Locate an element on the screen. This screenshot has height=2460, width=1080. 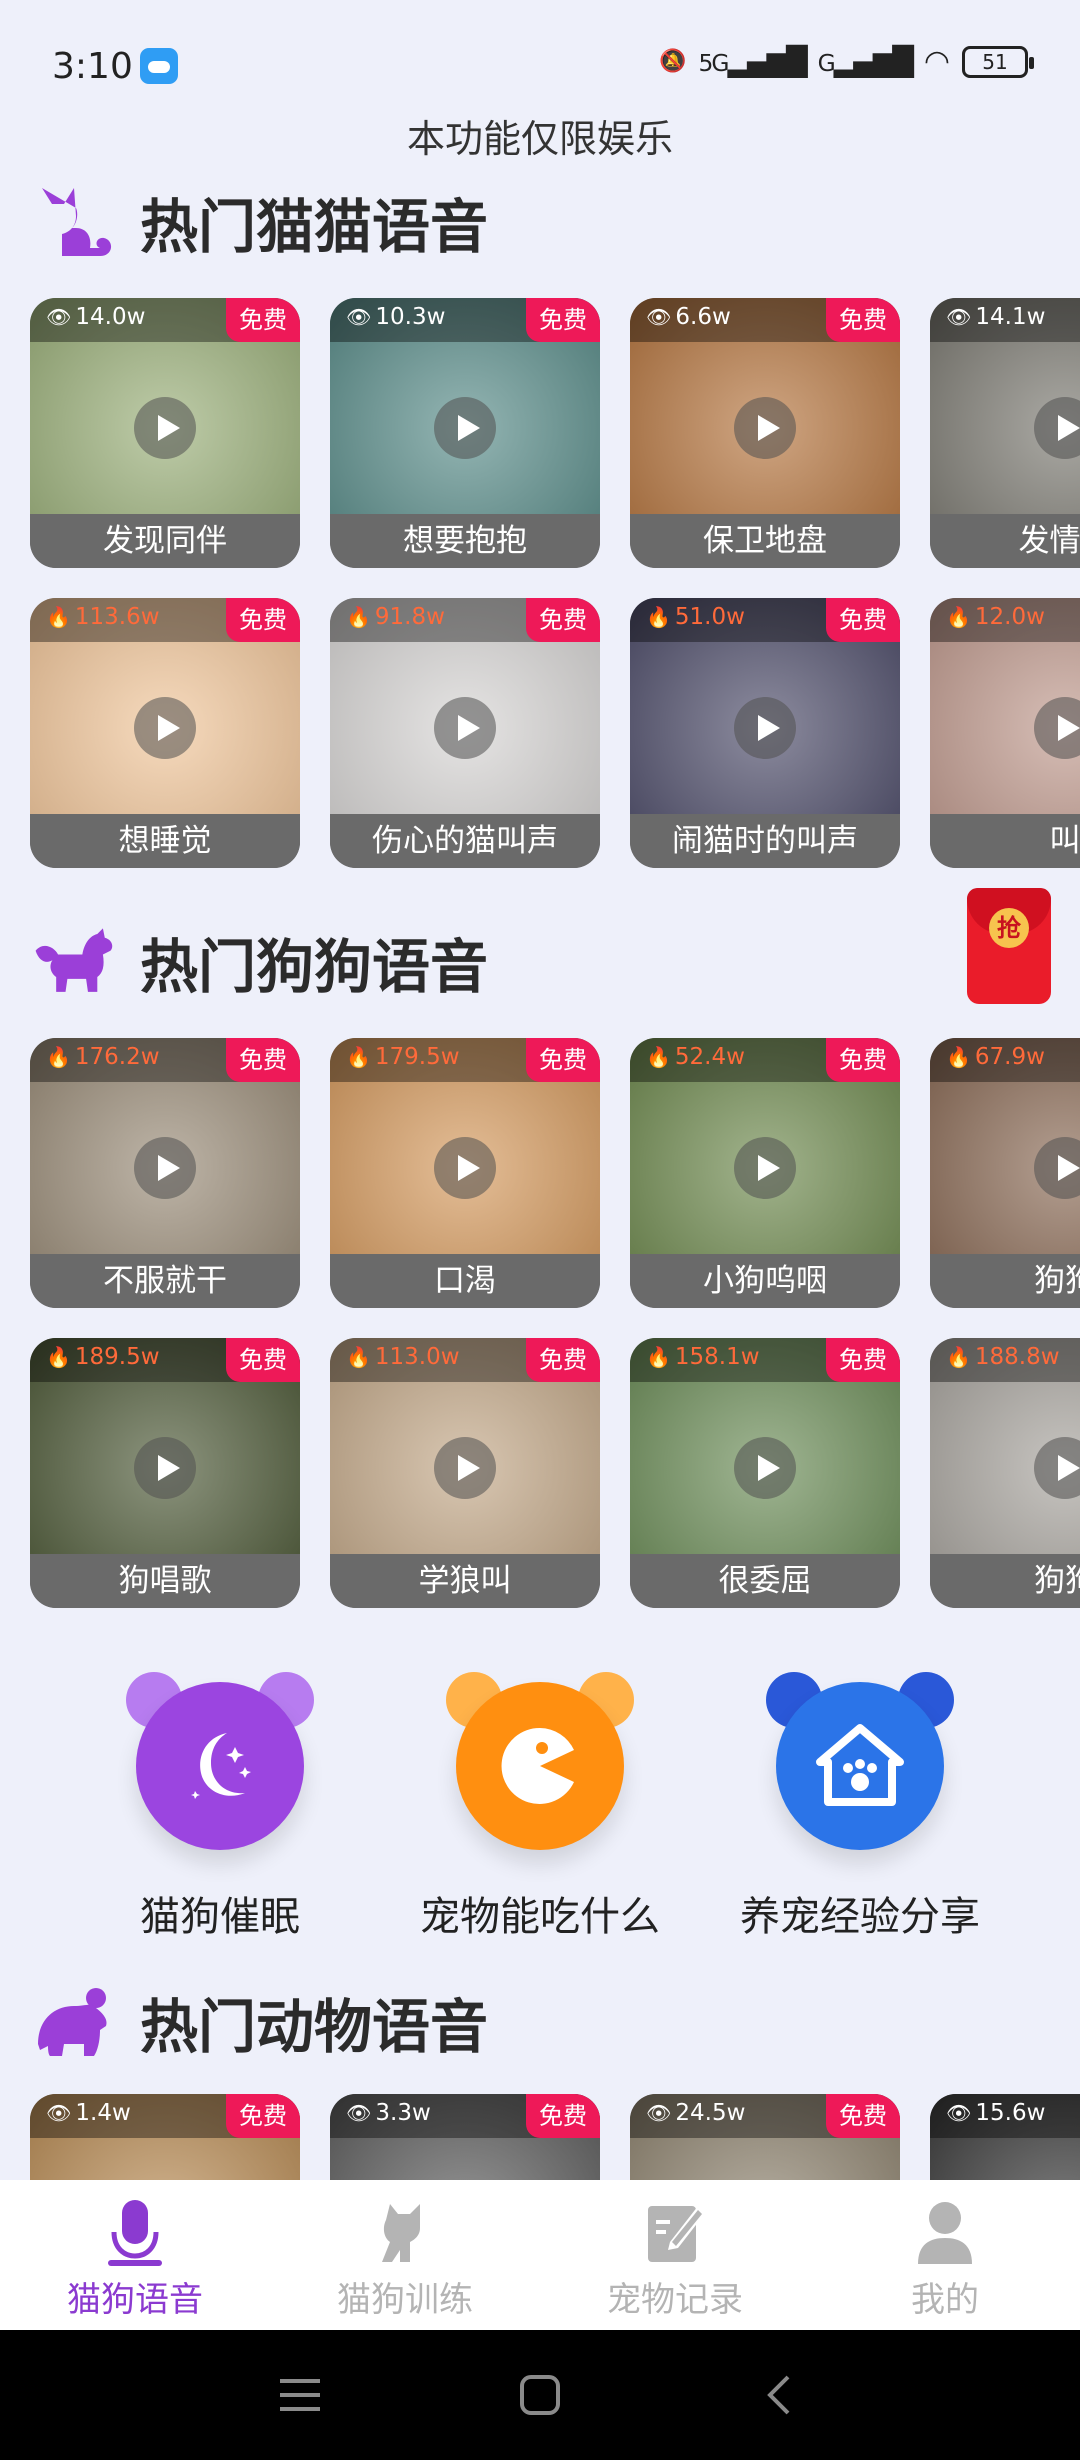
hot-count: 🔥 188.8w is located at coordinates (1003, 1357).